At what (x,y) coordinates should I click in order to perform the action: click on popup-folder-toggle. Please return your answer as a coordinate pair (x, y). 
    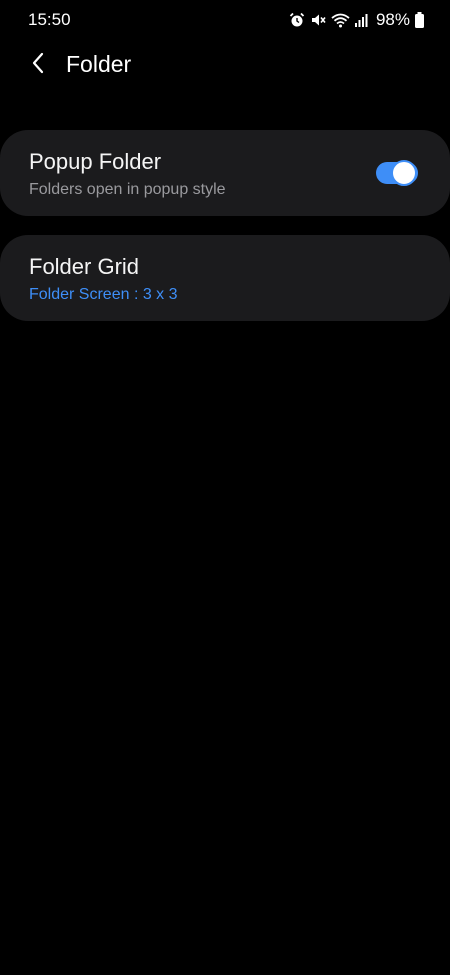
    Looking at the image, I should click on (397, 173).